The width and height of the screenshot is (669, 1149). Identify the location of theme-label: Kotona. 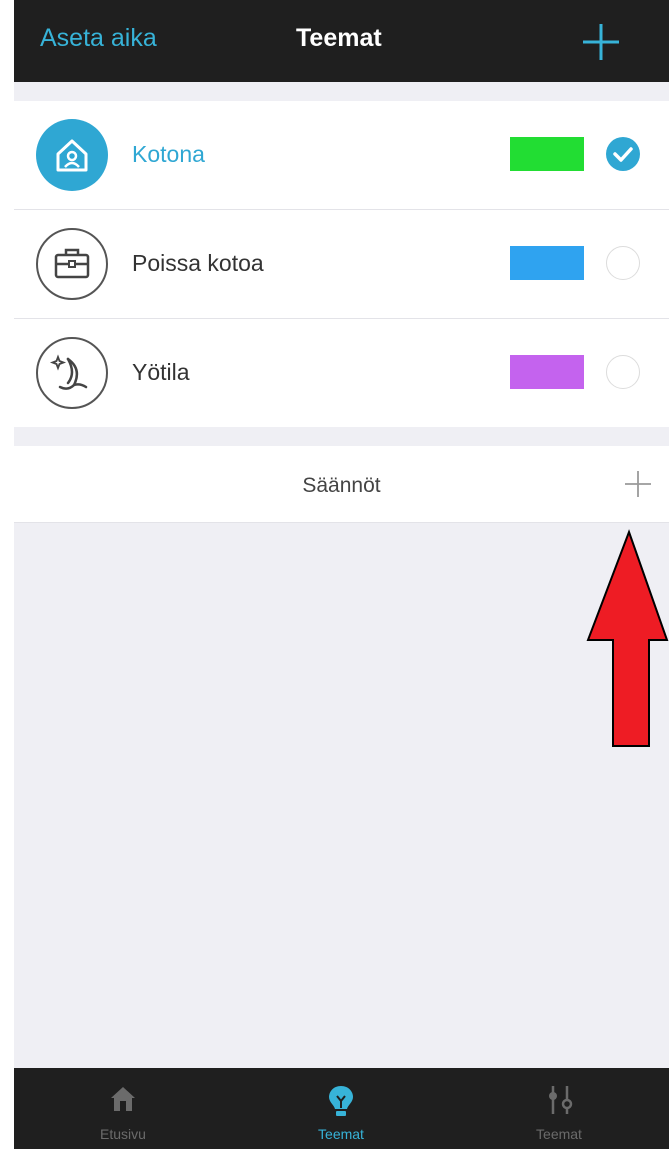
(168, 154).